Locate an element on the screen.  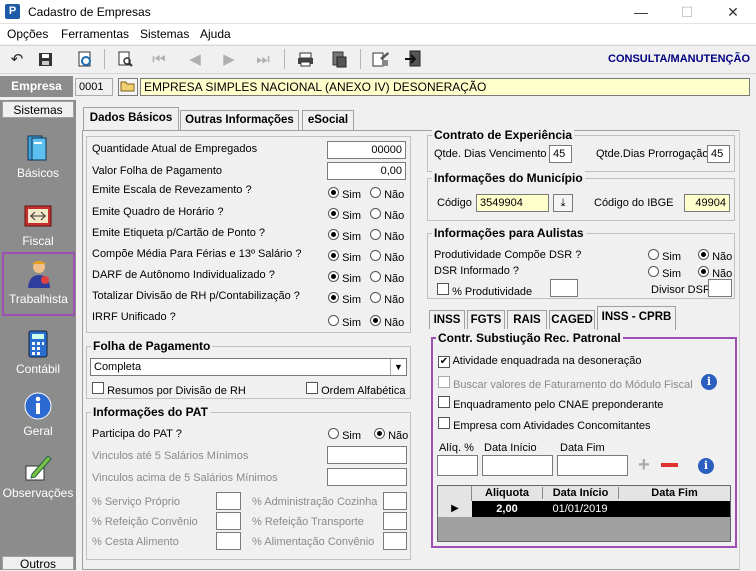
menu-sistemas: Sistemas is located at coordinates (164, 34).